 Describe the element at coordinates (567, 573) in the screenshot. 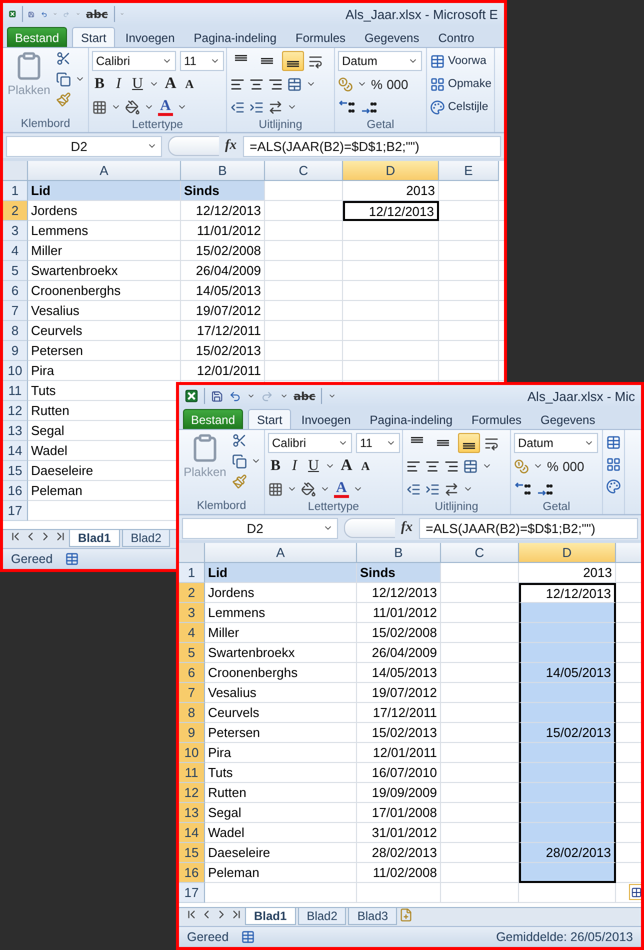

I see `table-cell: 2013` at that location.